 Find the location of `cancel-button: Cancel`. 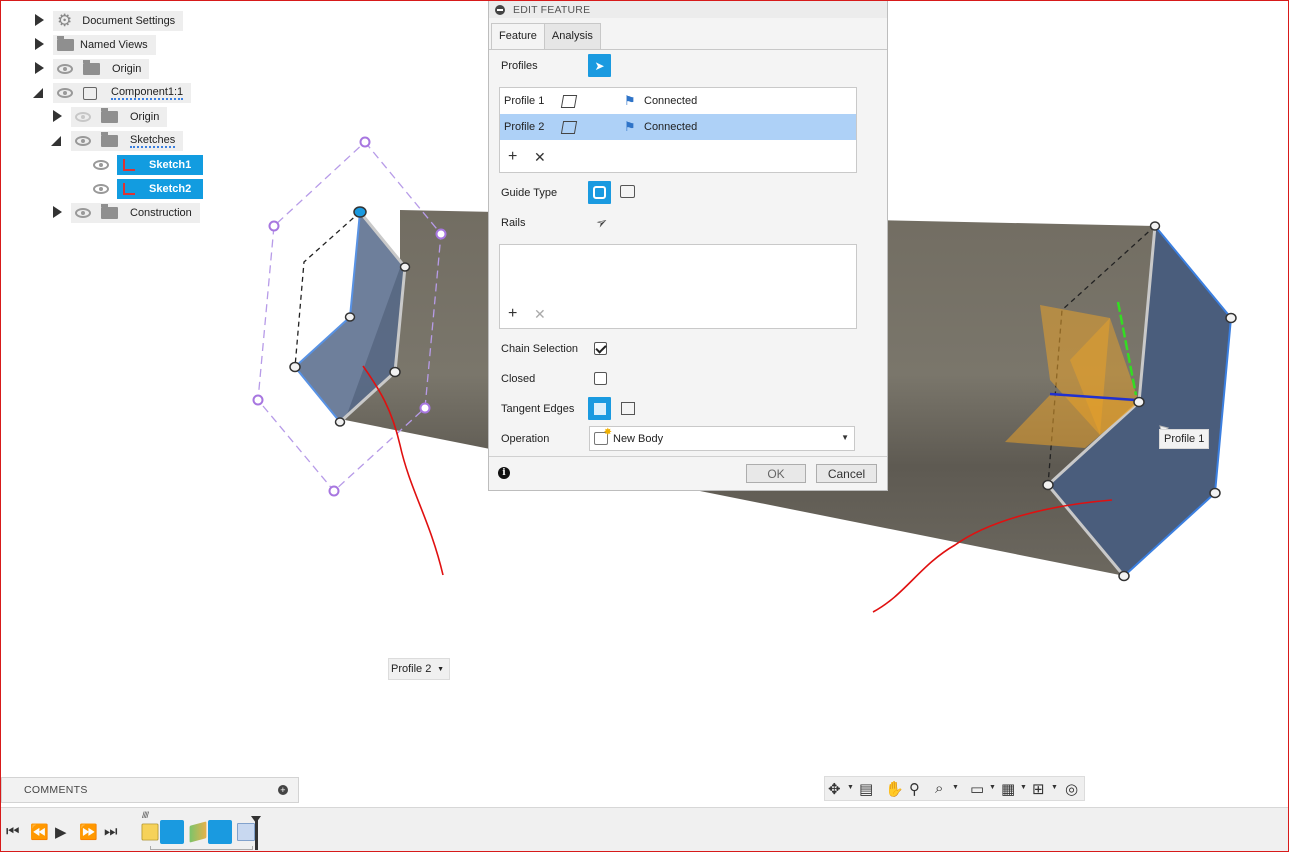

cancel-button: Cancel is located at coordinates (846, 473).